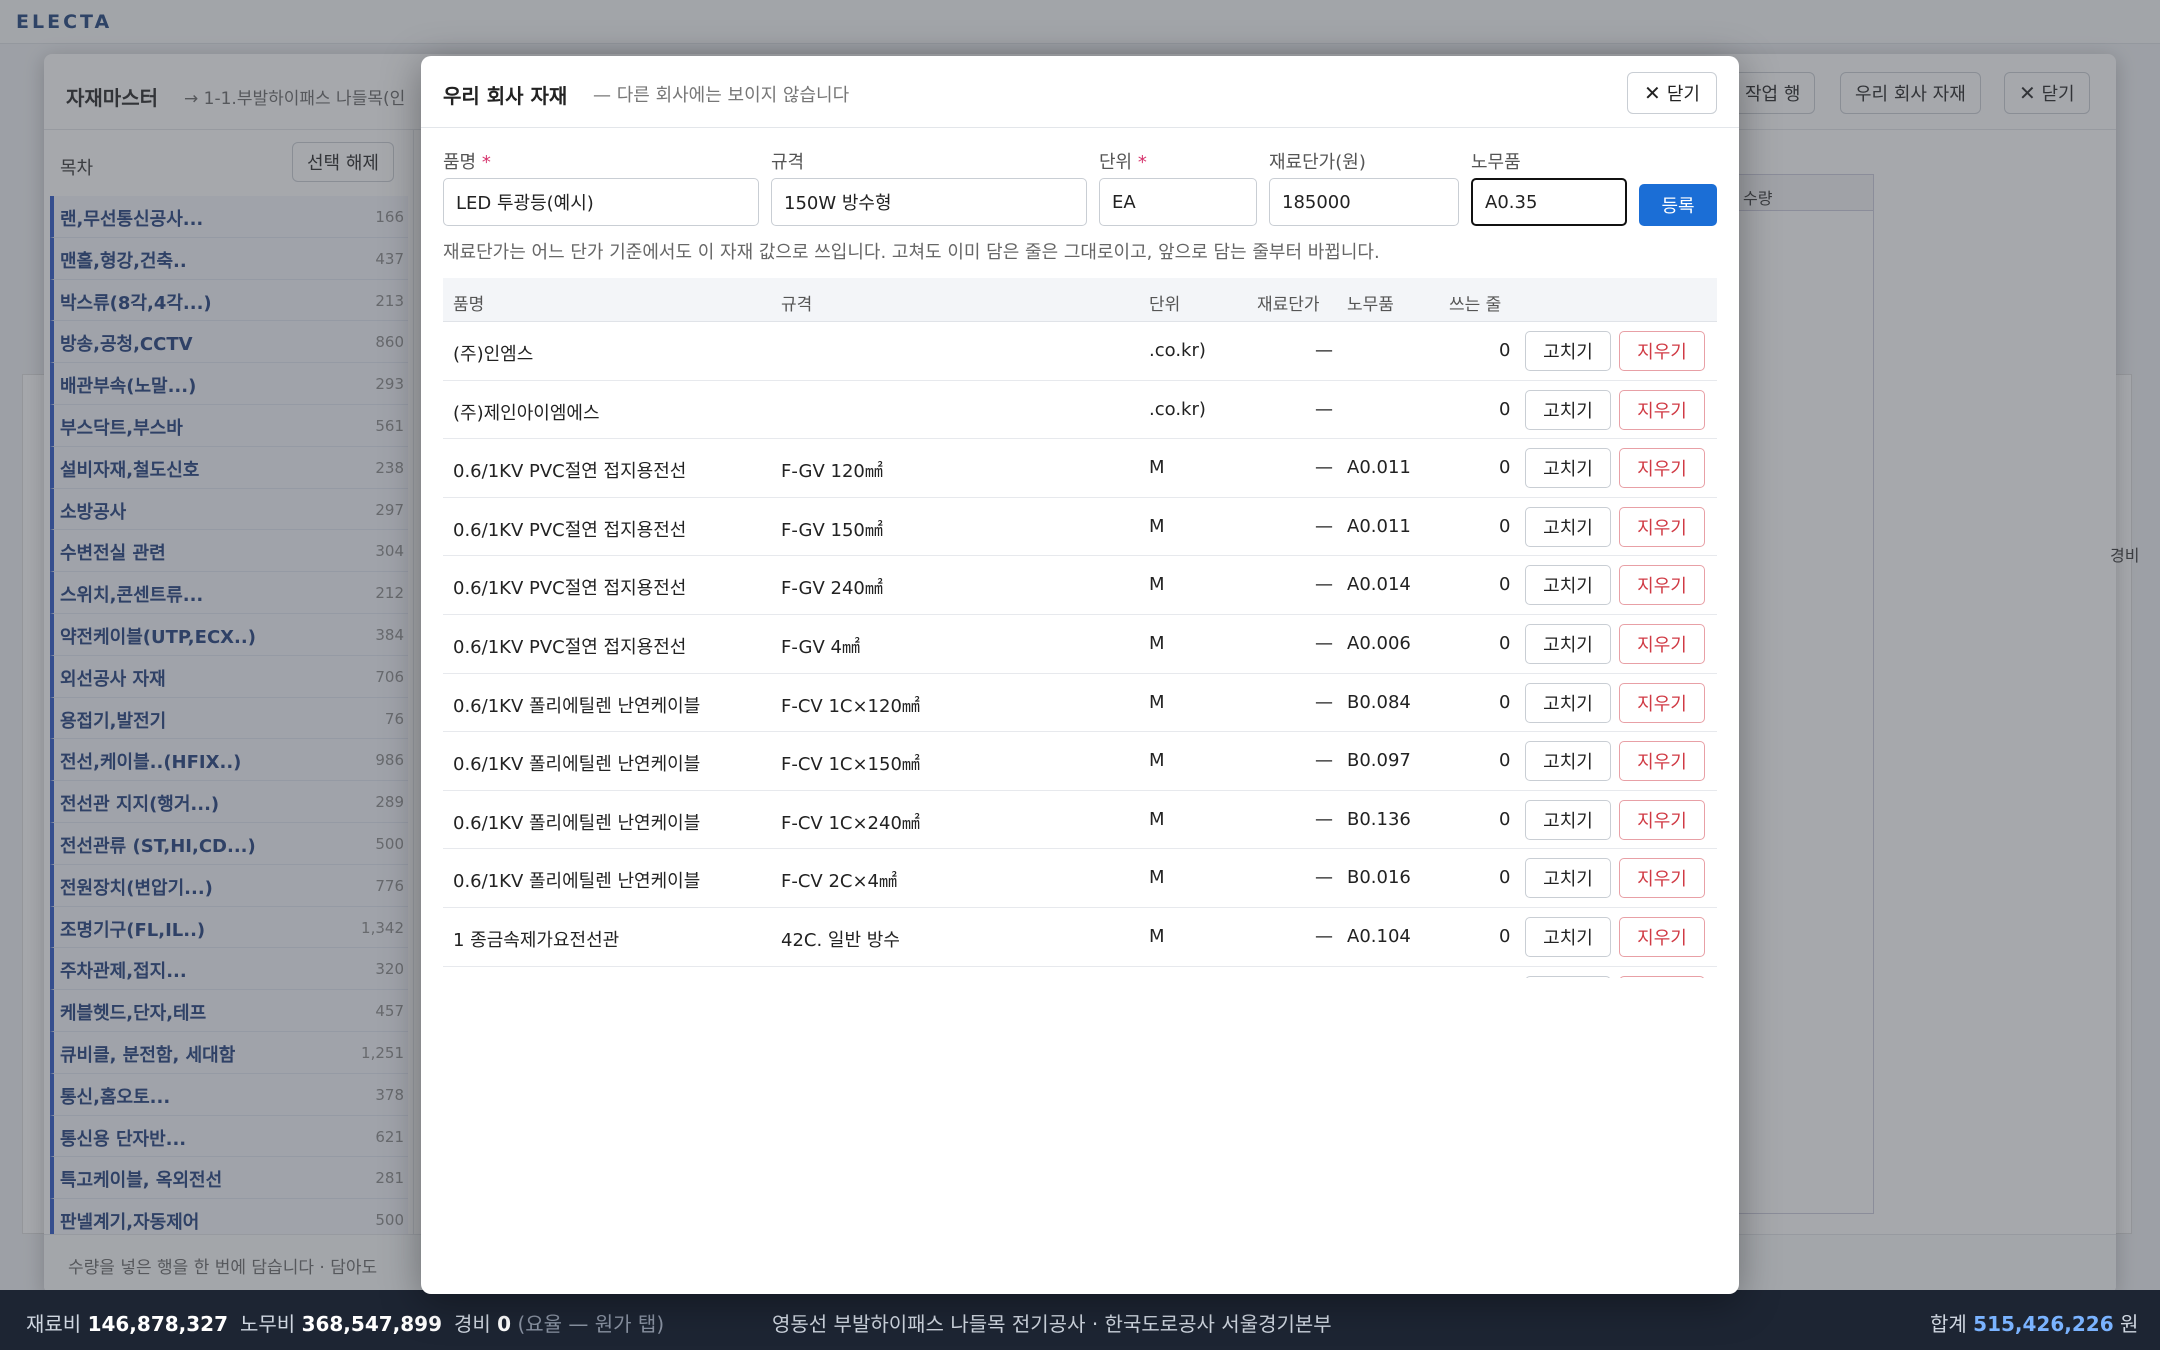  I want to click on name-input, so click(601, 202).